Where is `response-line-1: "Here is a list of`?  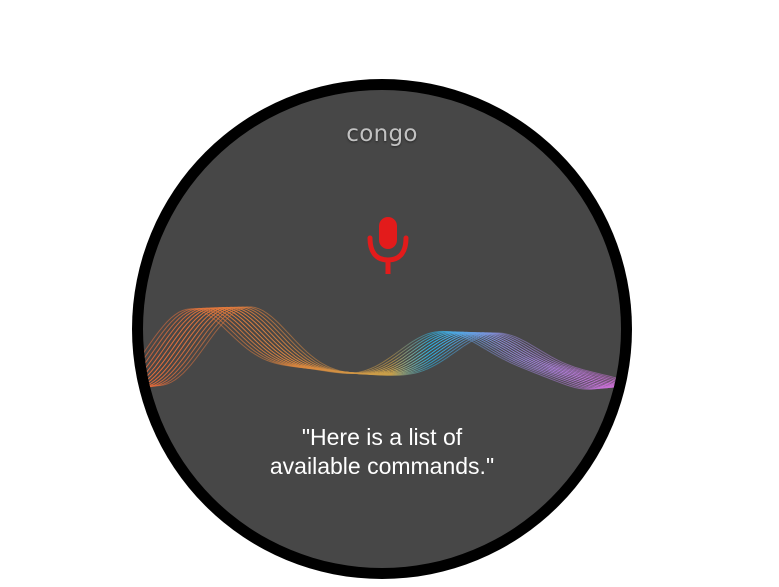
response-line-1: "Here is a list of is located at coordinates (382, 437).